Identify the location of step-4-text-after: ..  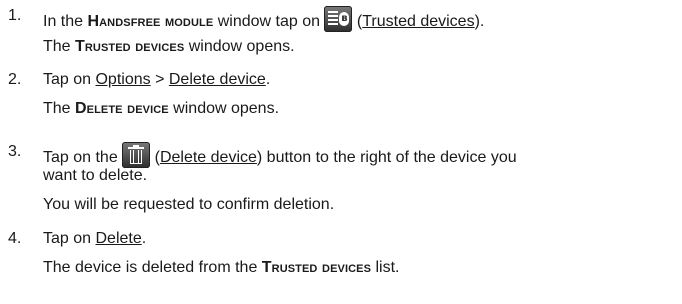
(144, 238).